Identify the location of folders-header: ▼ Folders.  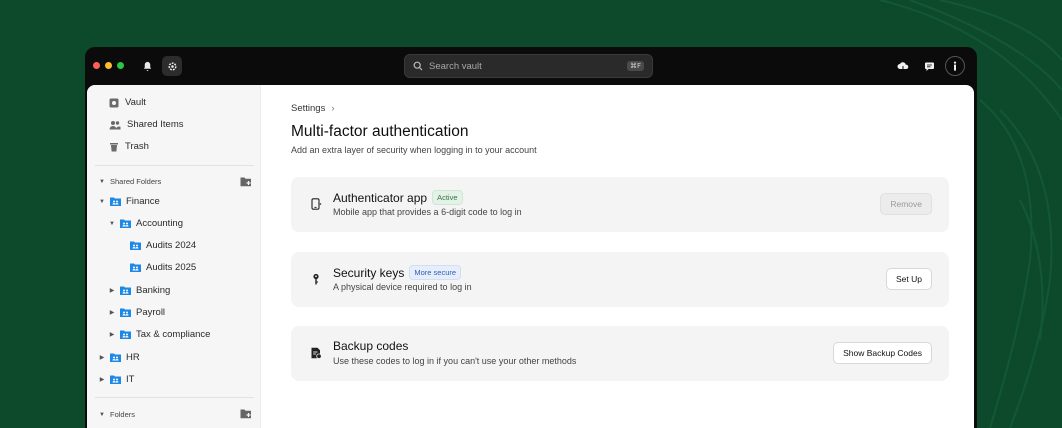
(117, 414).